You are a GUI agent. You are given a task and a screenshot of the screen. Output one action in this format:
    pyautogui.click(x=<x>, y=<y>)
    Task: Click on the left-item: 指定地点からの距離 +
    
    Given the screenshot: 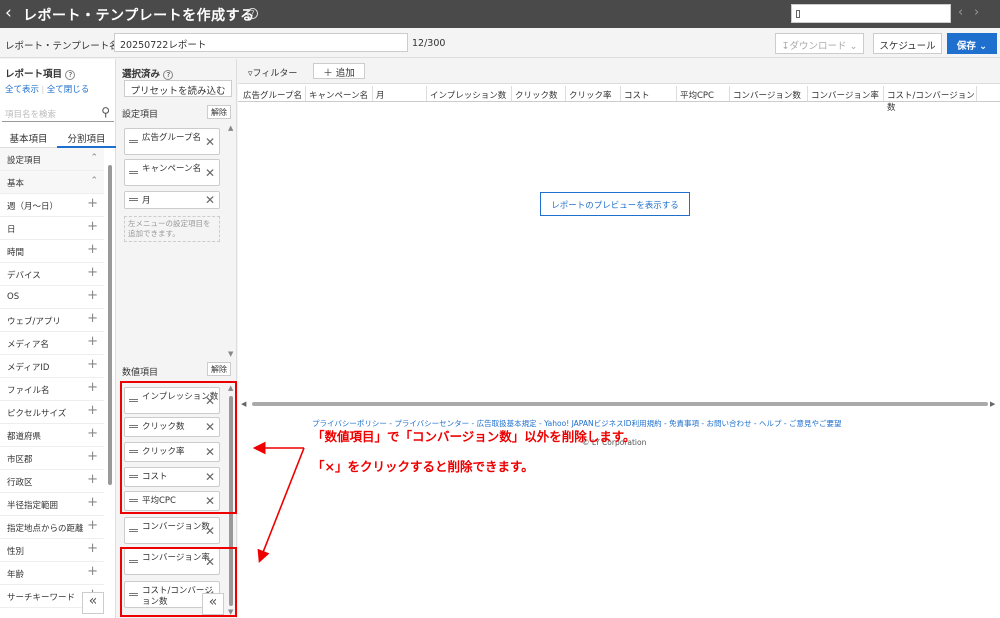 What is the action you would take?
    pyautogui.click(x=52, y=527)
    